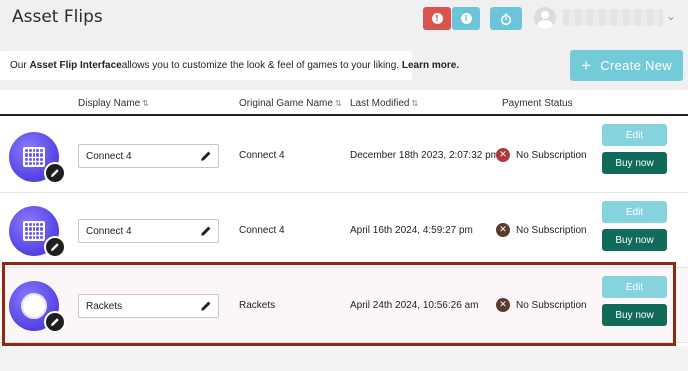 This screenshot has height=371, width=688. I want to click on username-blurred, so click(613, 17).